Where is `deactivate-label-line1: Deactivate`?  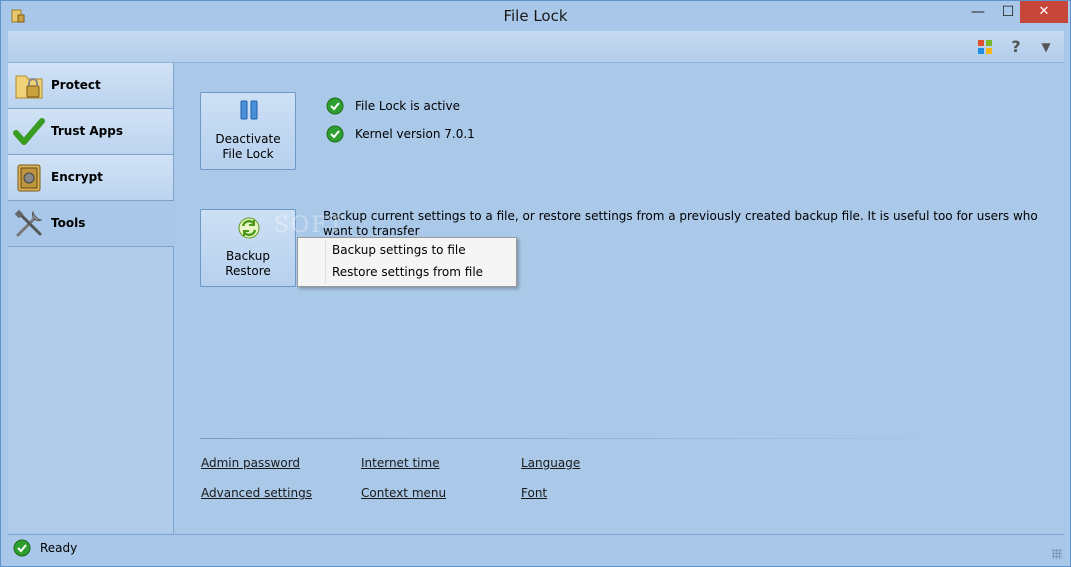 deactivate-label-line1: Deactivate is located at coordinates (248, 139).